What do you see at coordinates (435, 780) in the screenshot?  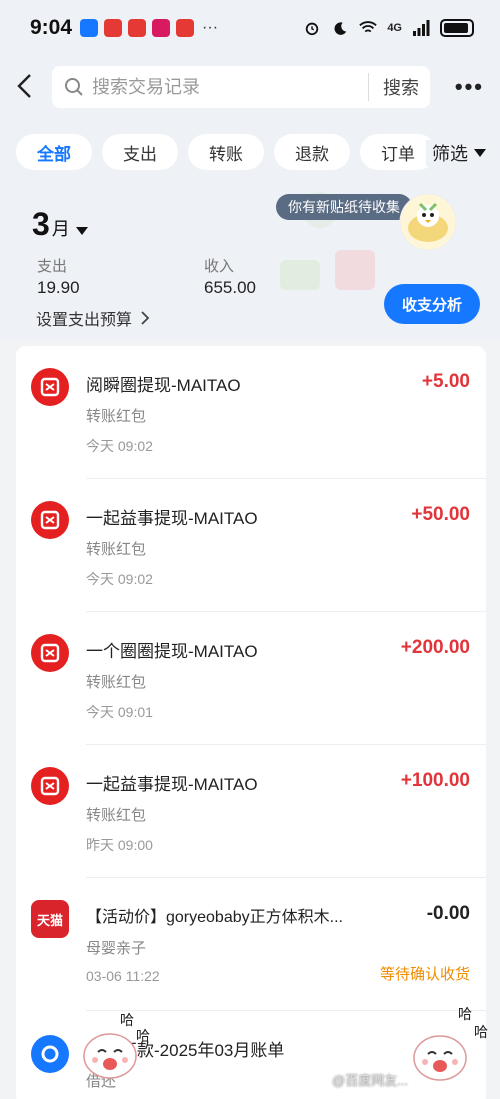 I see `transaction-amount: +100.00` at bounding box center [435, 780].